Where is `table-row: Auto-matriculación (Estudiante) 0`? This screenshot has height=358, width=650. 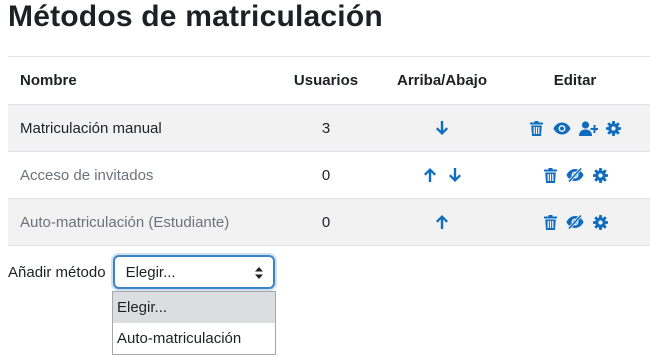
table-row: Auto-matriculación (Estudiante) 0 is located at coordinates (329, 222).